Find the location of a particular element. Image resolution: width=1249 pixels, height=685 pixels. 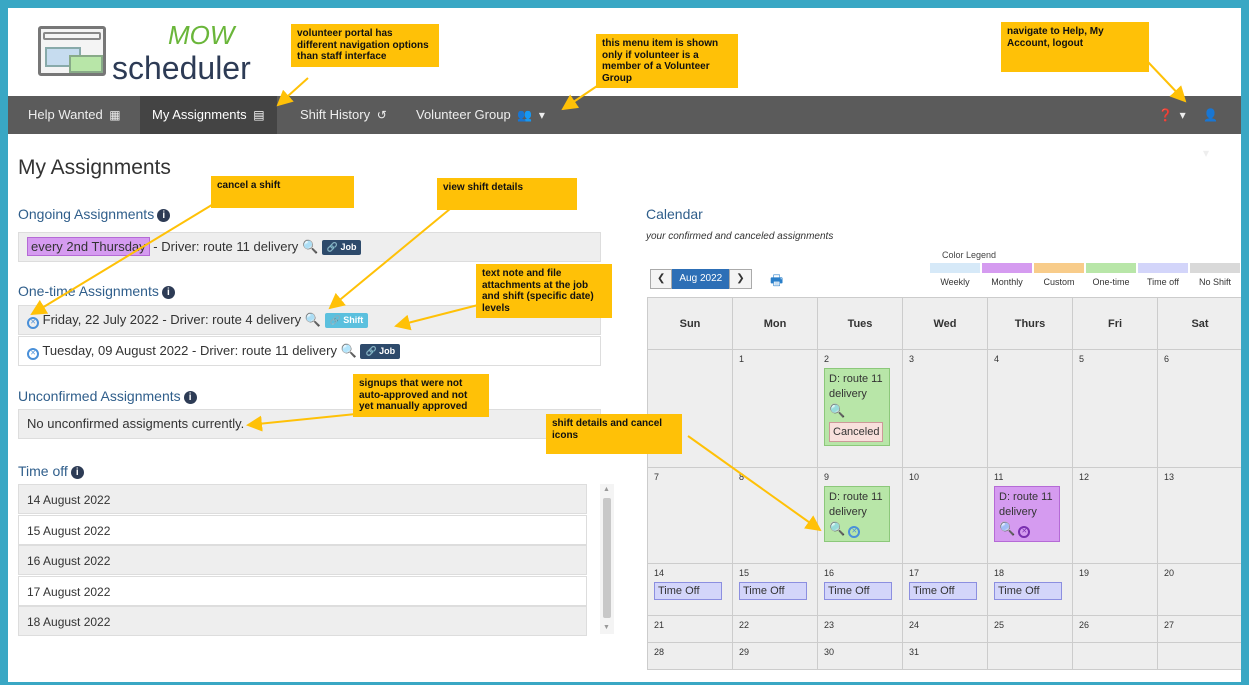

current-month-button: Aug 2022 is located at coordinates (701, 279).